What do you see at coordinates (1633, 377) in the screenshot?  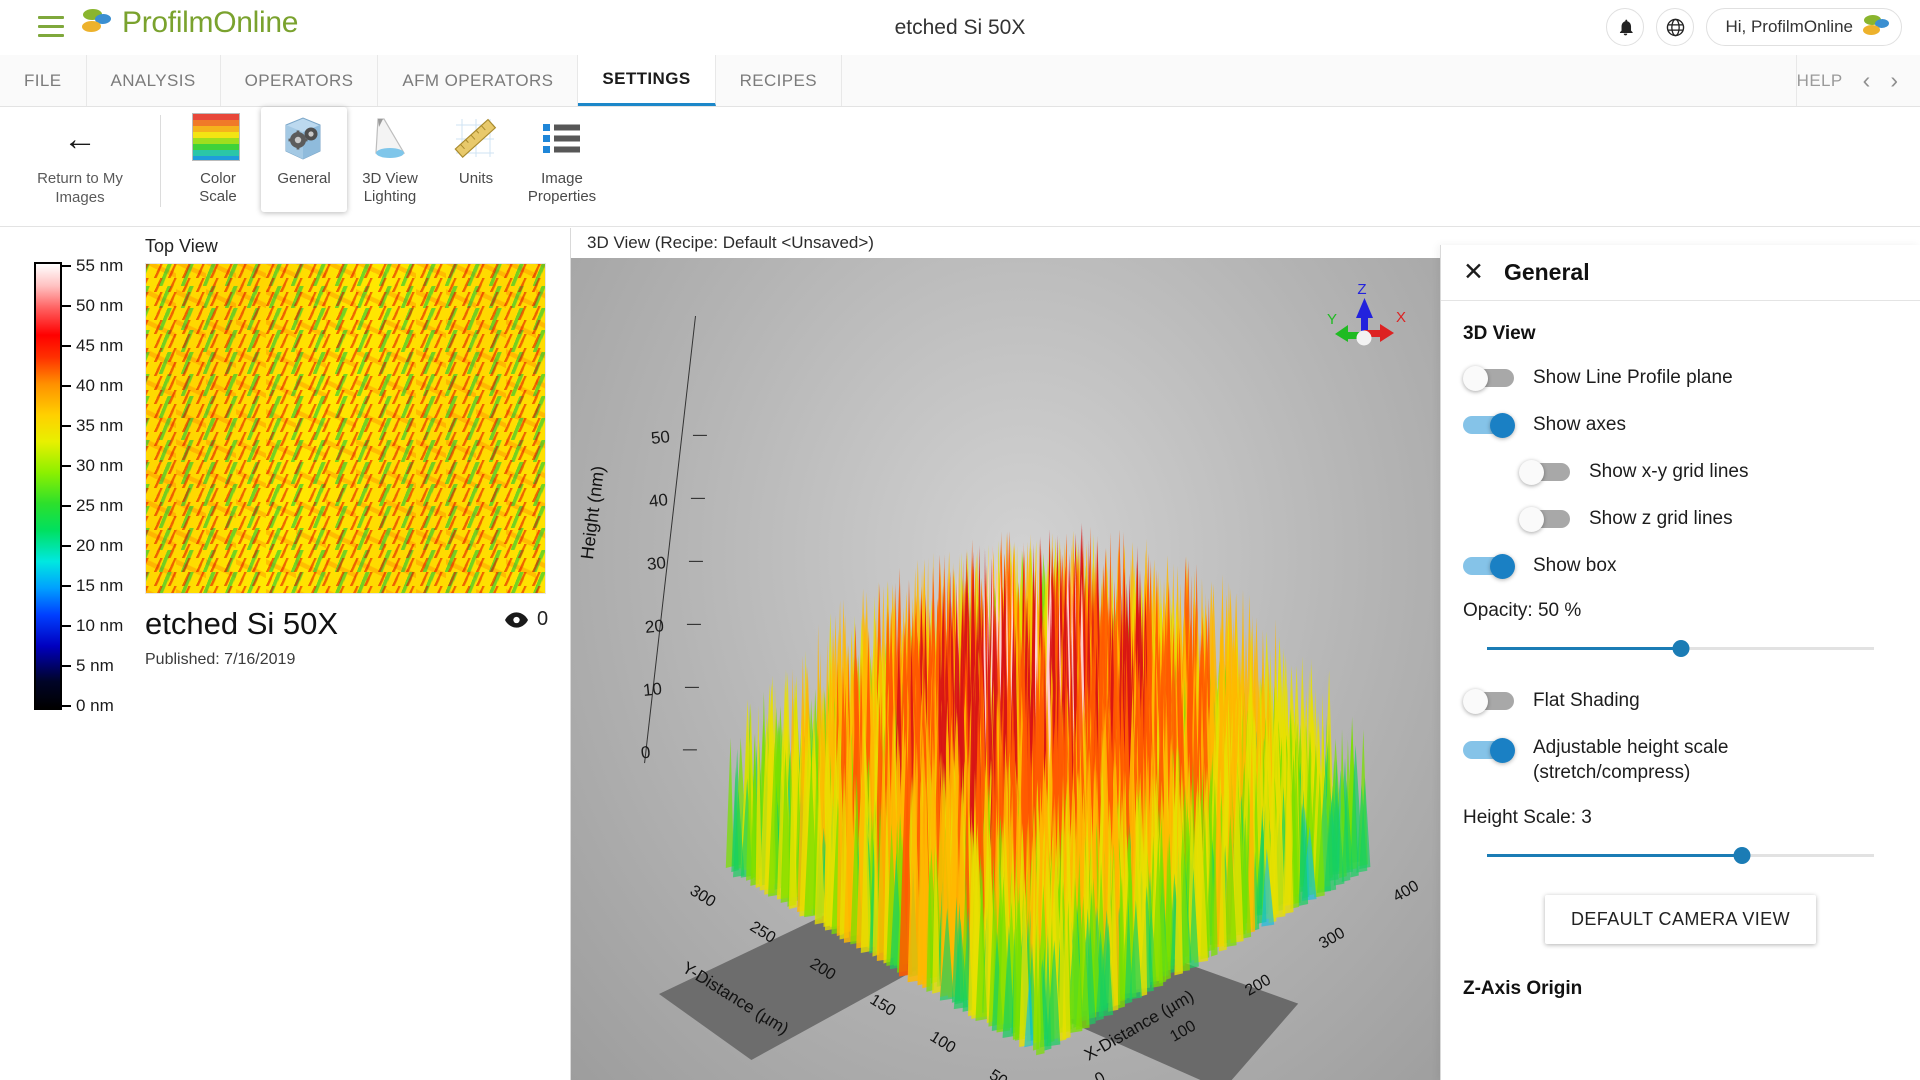 I see `label-show-line-profile-plane: Show Line Profile plane` at bounding box center [1633, 377].